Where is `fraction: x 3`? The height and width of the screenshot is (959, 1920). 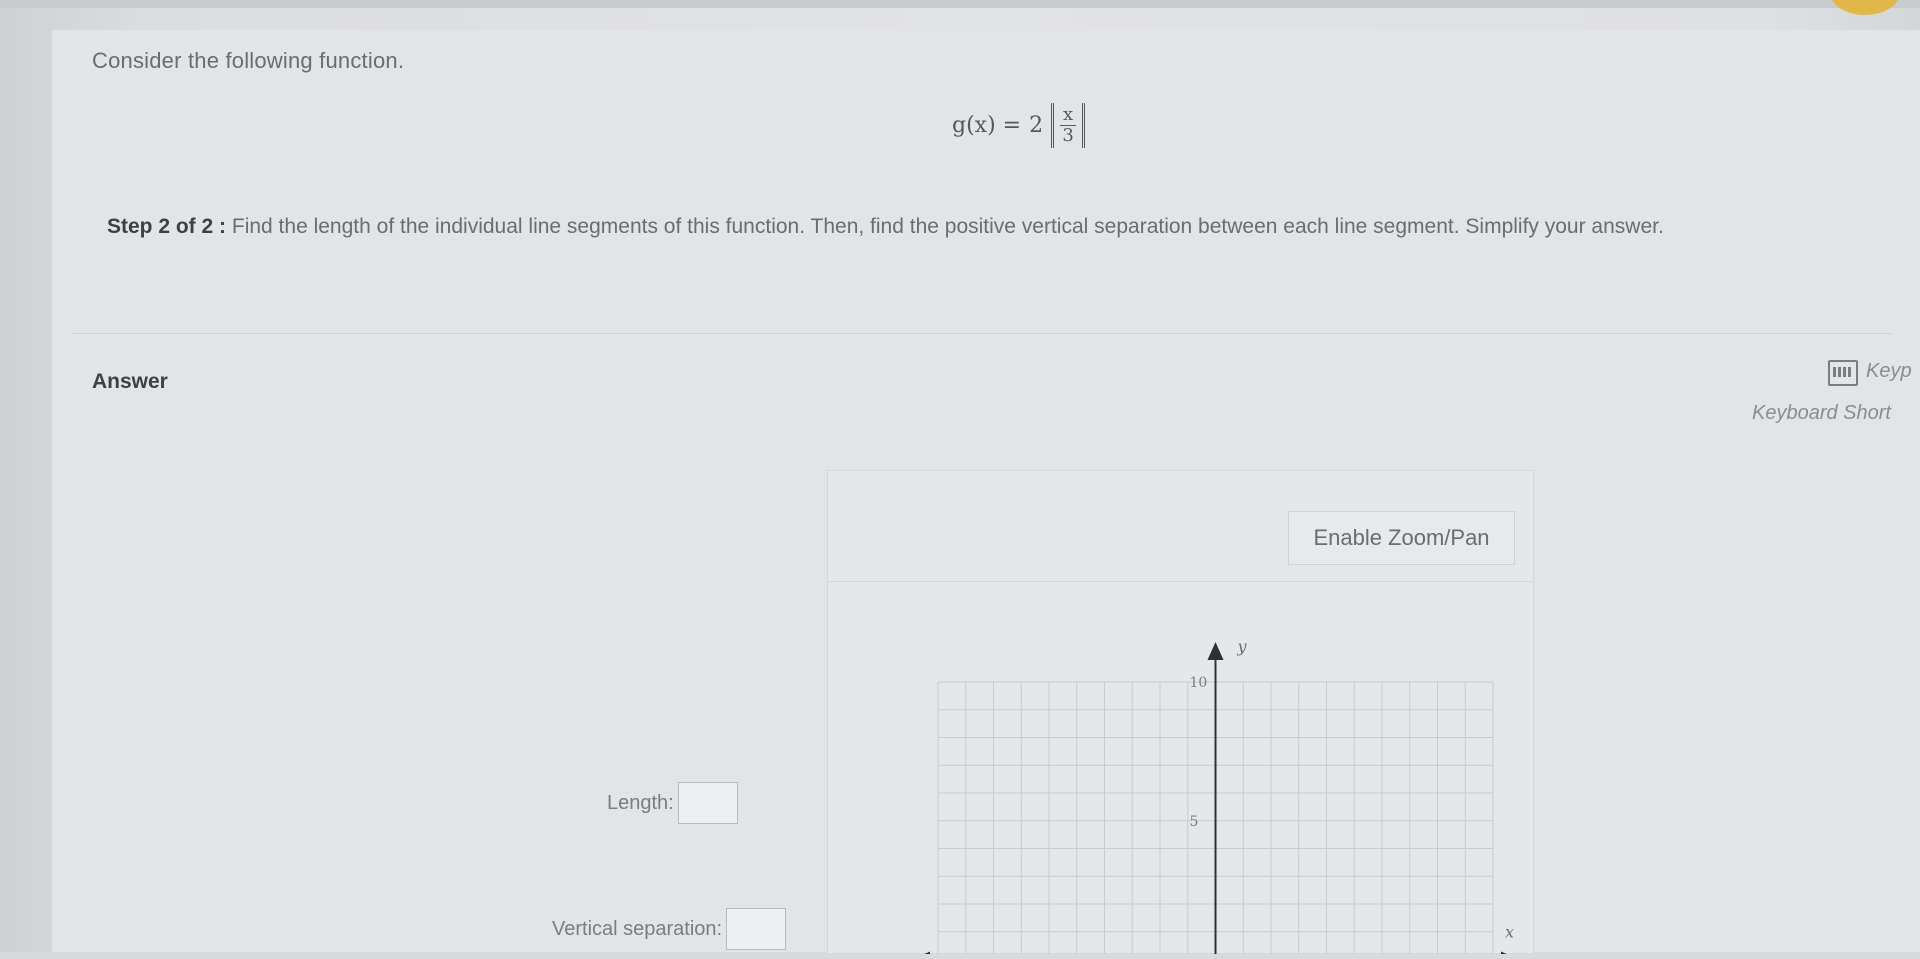 fraction: x 3 is located at coordinates (1068, 125).